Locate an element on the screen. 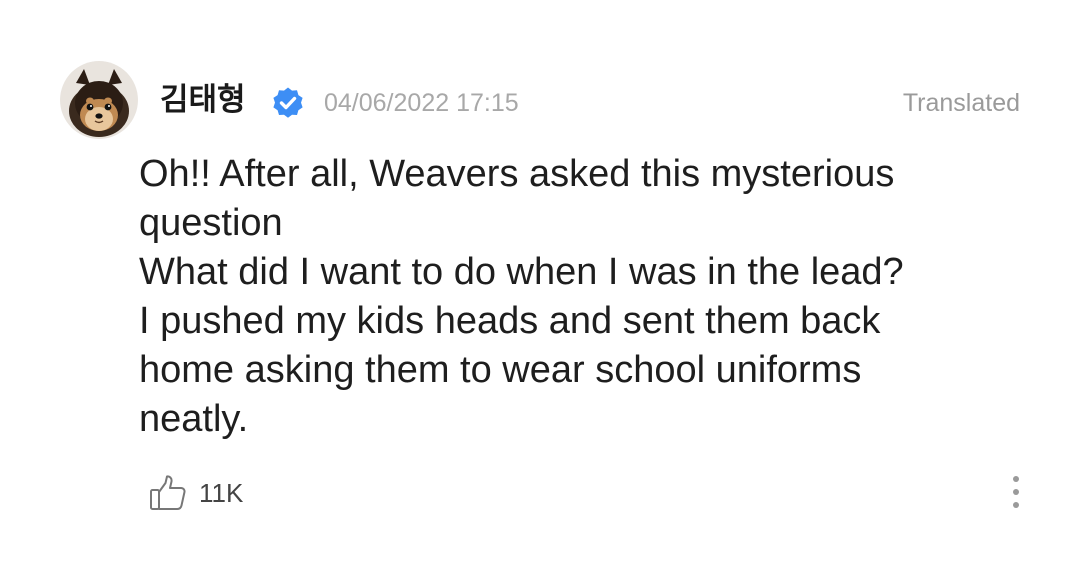 The height and width of the screenshot is (565, 1080). author-avatar is located at coordinates (99, 100).